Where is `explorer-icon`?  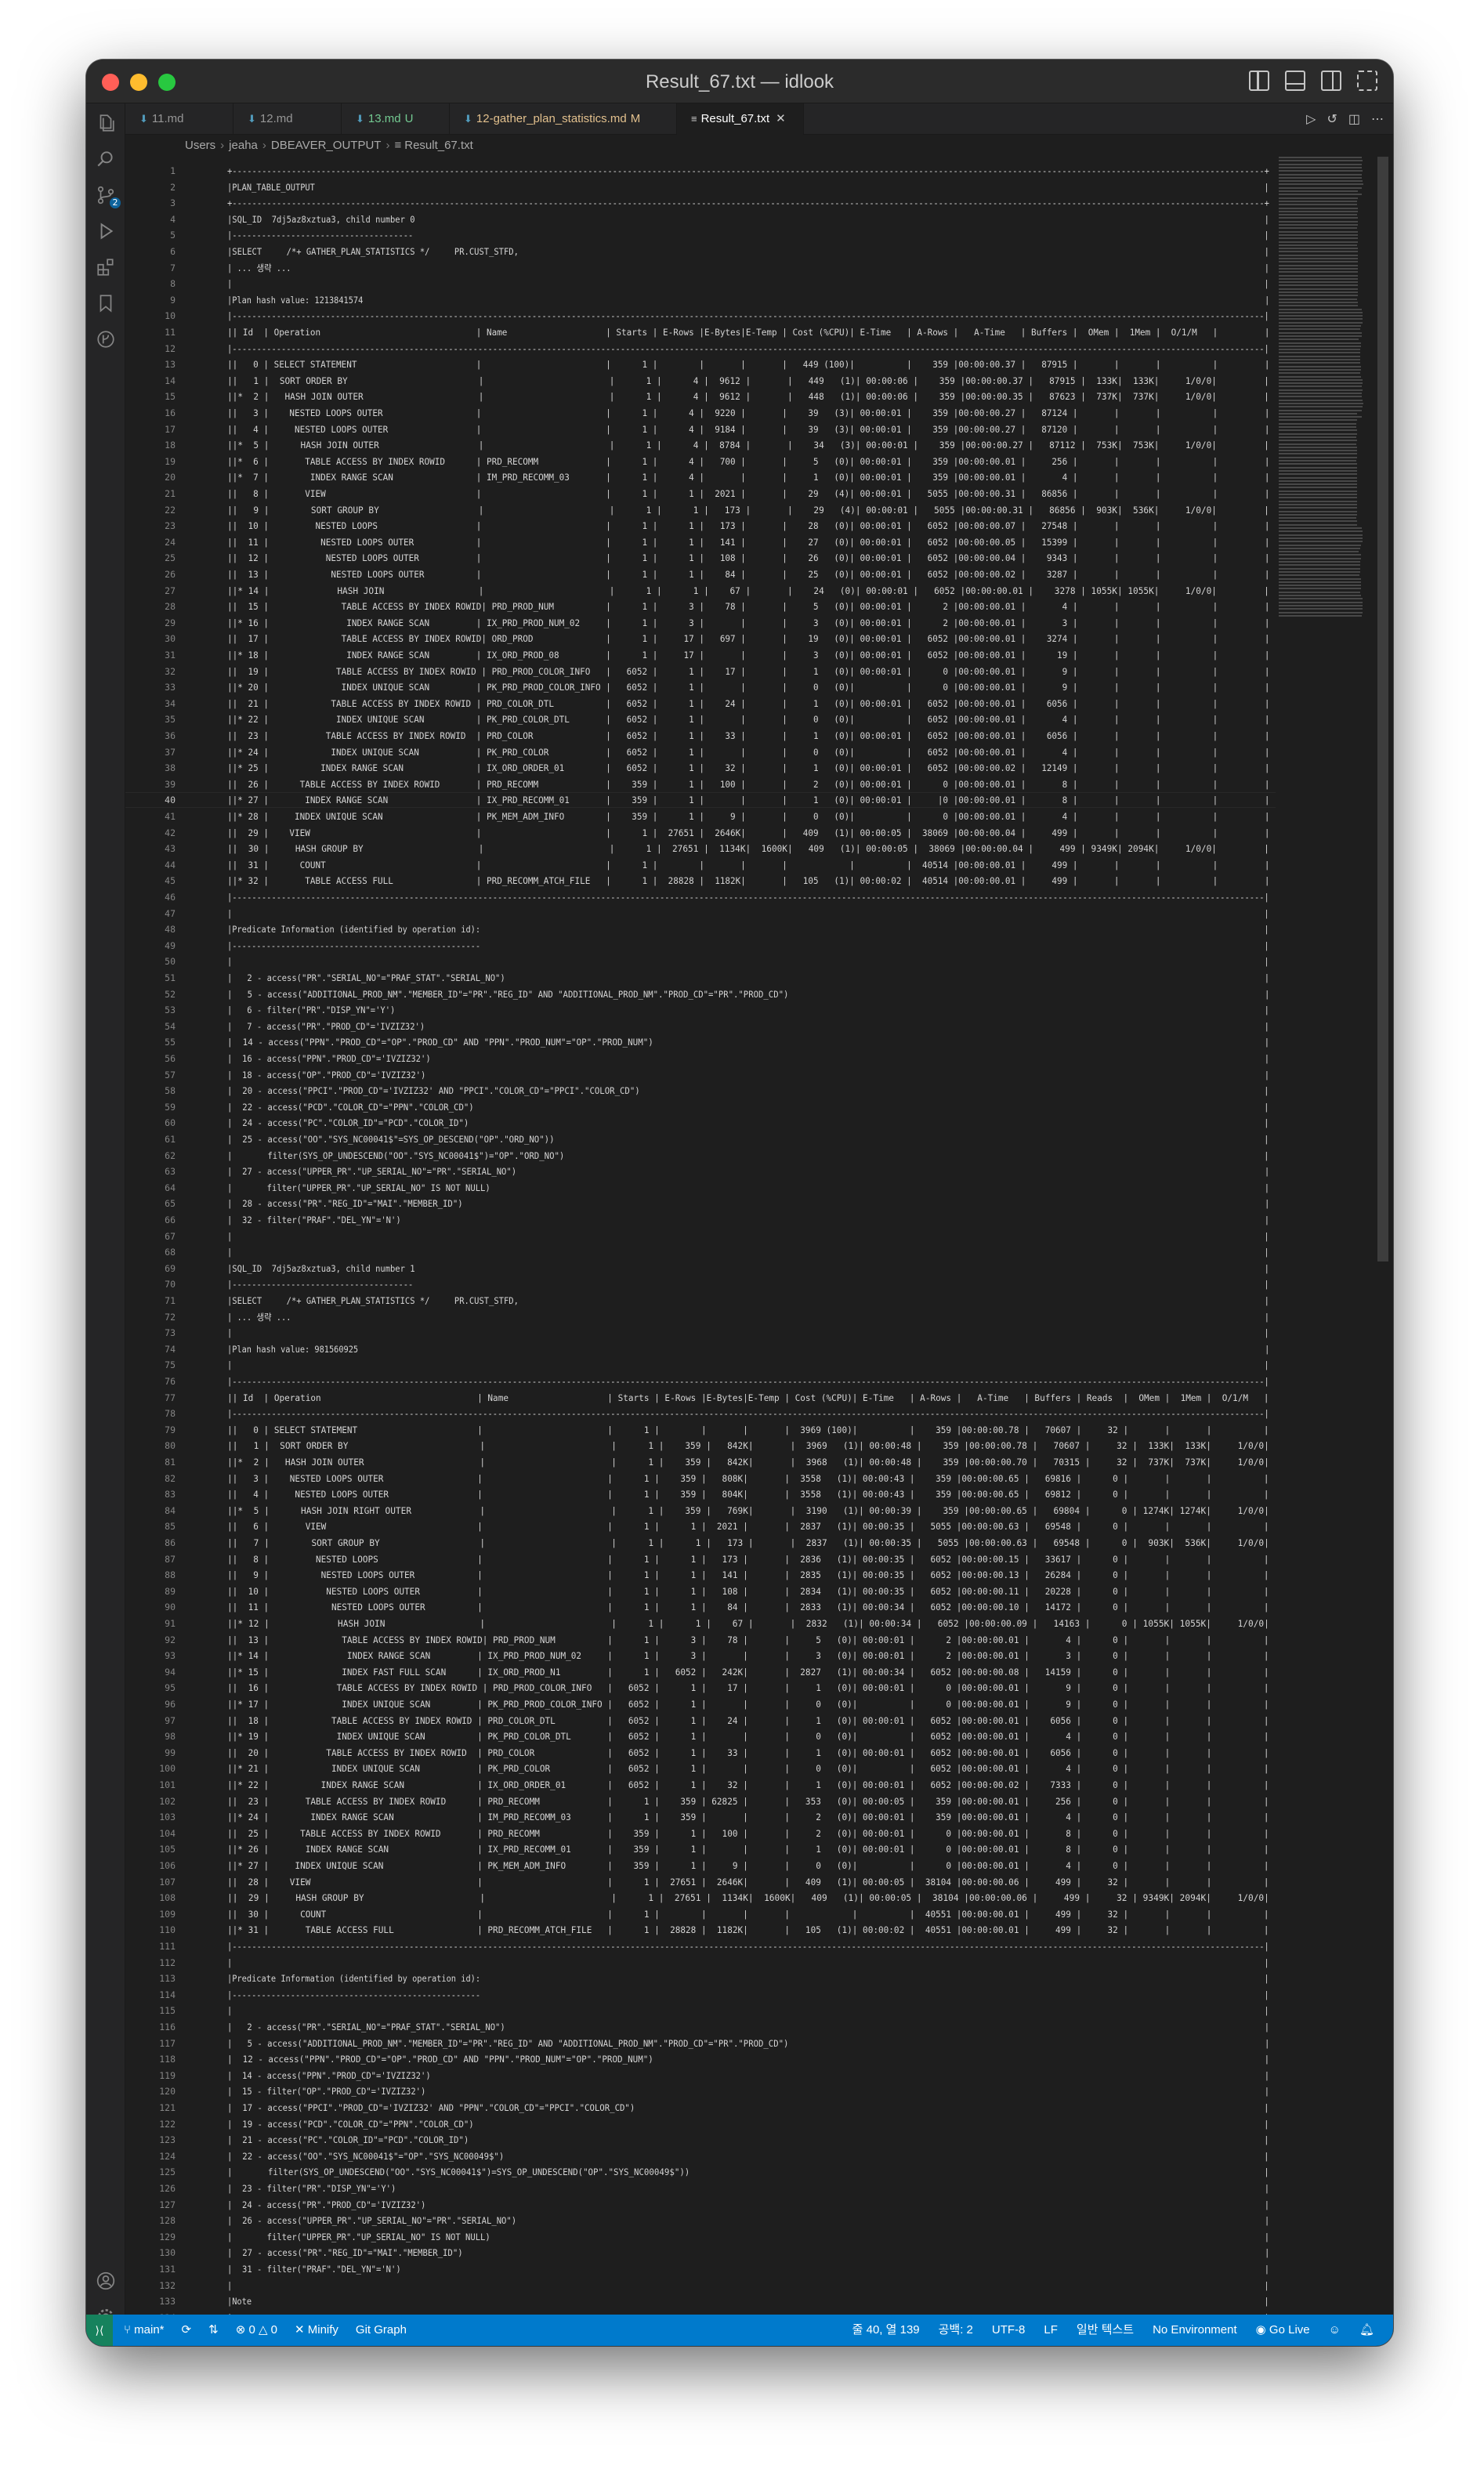
explorer-icon is located at coordinates (106, 123).